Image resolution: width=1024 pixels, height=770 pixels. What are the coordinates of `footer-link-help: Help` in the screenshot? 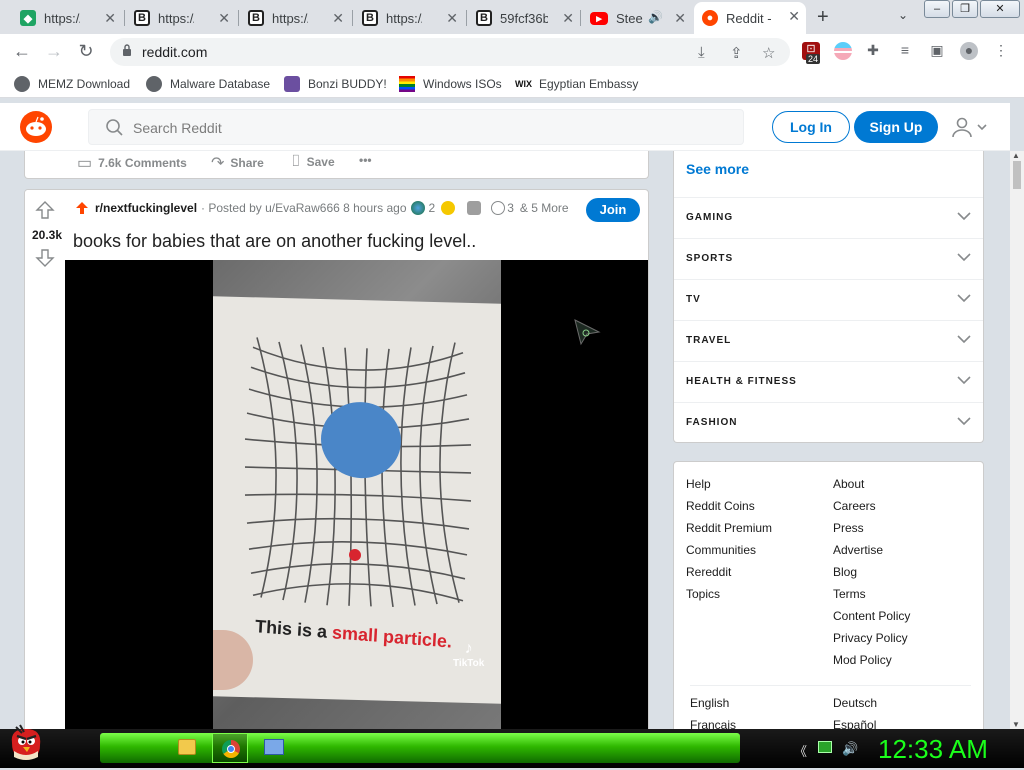 It's located at (698, 484).